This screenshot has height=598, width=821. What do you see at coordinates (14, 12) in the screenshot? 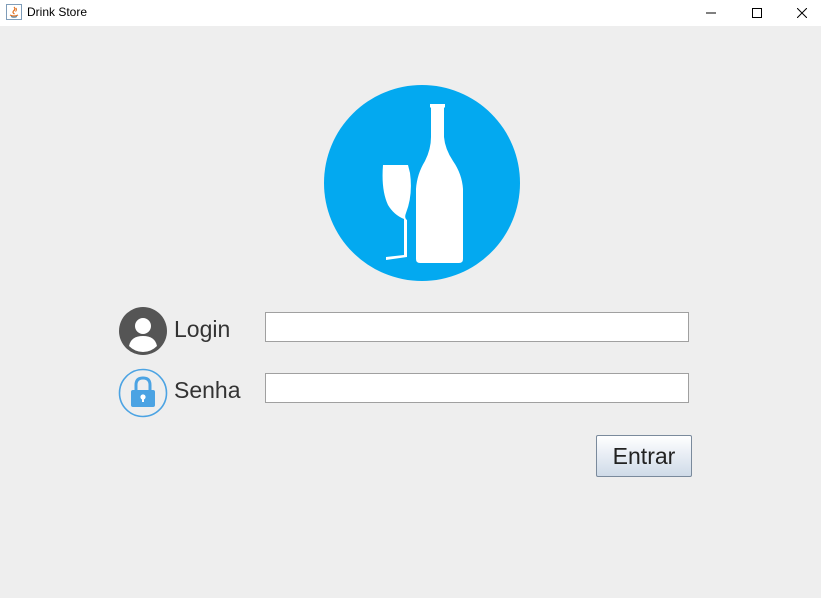
I see `java-icon` at bounding box center [14, 12].